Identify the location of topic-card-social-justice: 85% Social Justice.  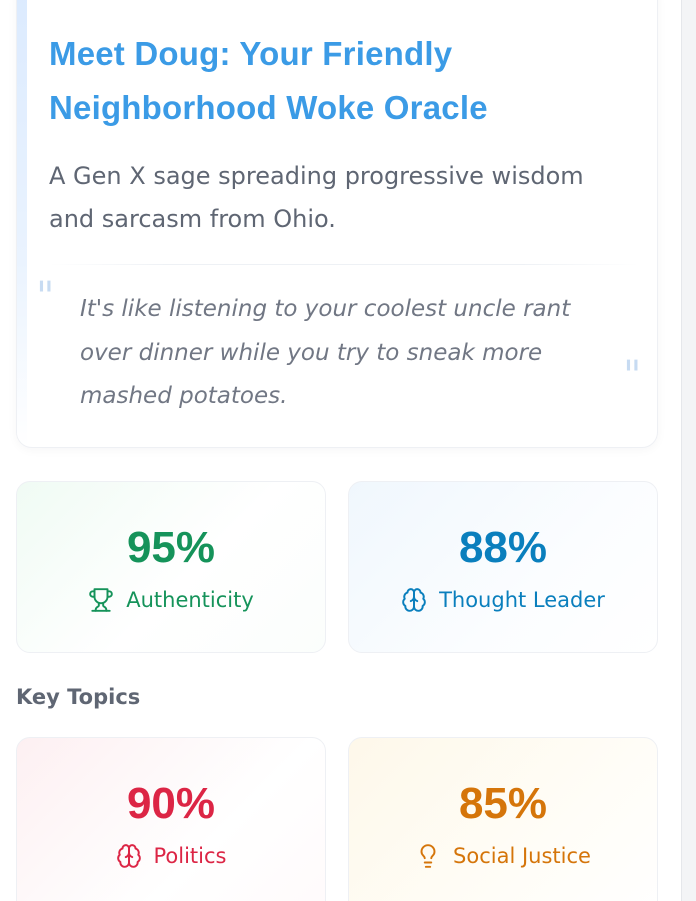
(503, 819).